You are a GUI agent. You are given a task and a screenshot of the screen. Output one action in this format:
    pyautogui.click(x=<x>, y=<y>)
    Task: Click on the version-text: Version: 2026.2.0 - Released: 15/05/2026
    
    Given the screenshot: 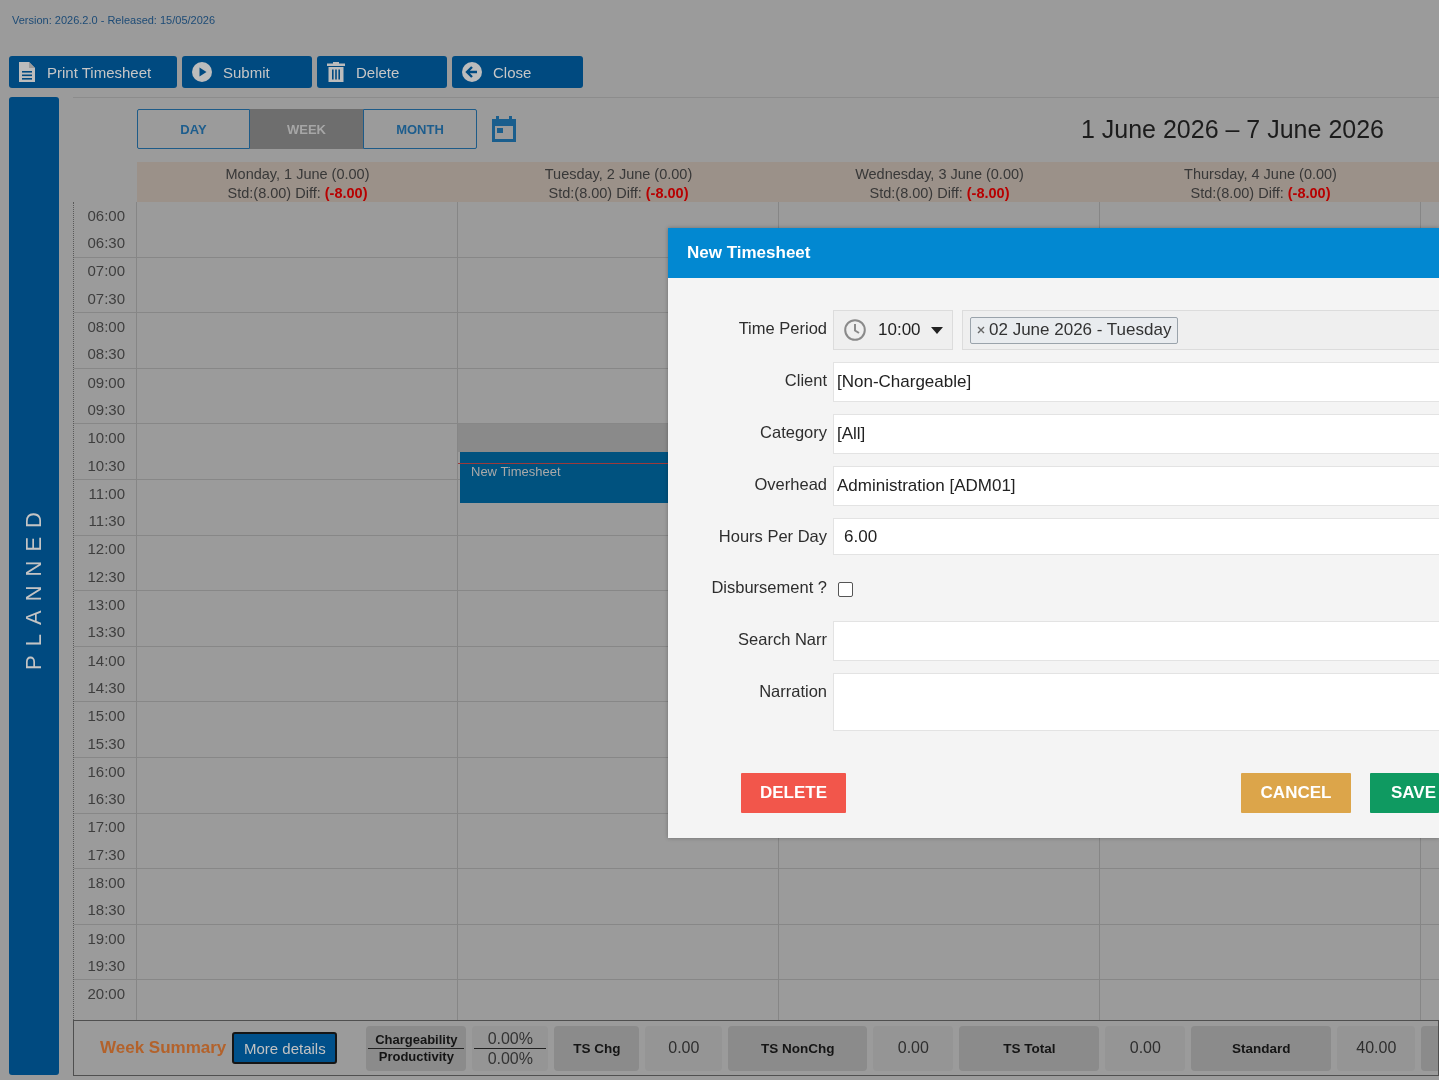 What is the action you would take?
    pyautogui.click(x=114, y=20)
    